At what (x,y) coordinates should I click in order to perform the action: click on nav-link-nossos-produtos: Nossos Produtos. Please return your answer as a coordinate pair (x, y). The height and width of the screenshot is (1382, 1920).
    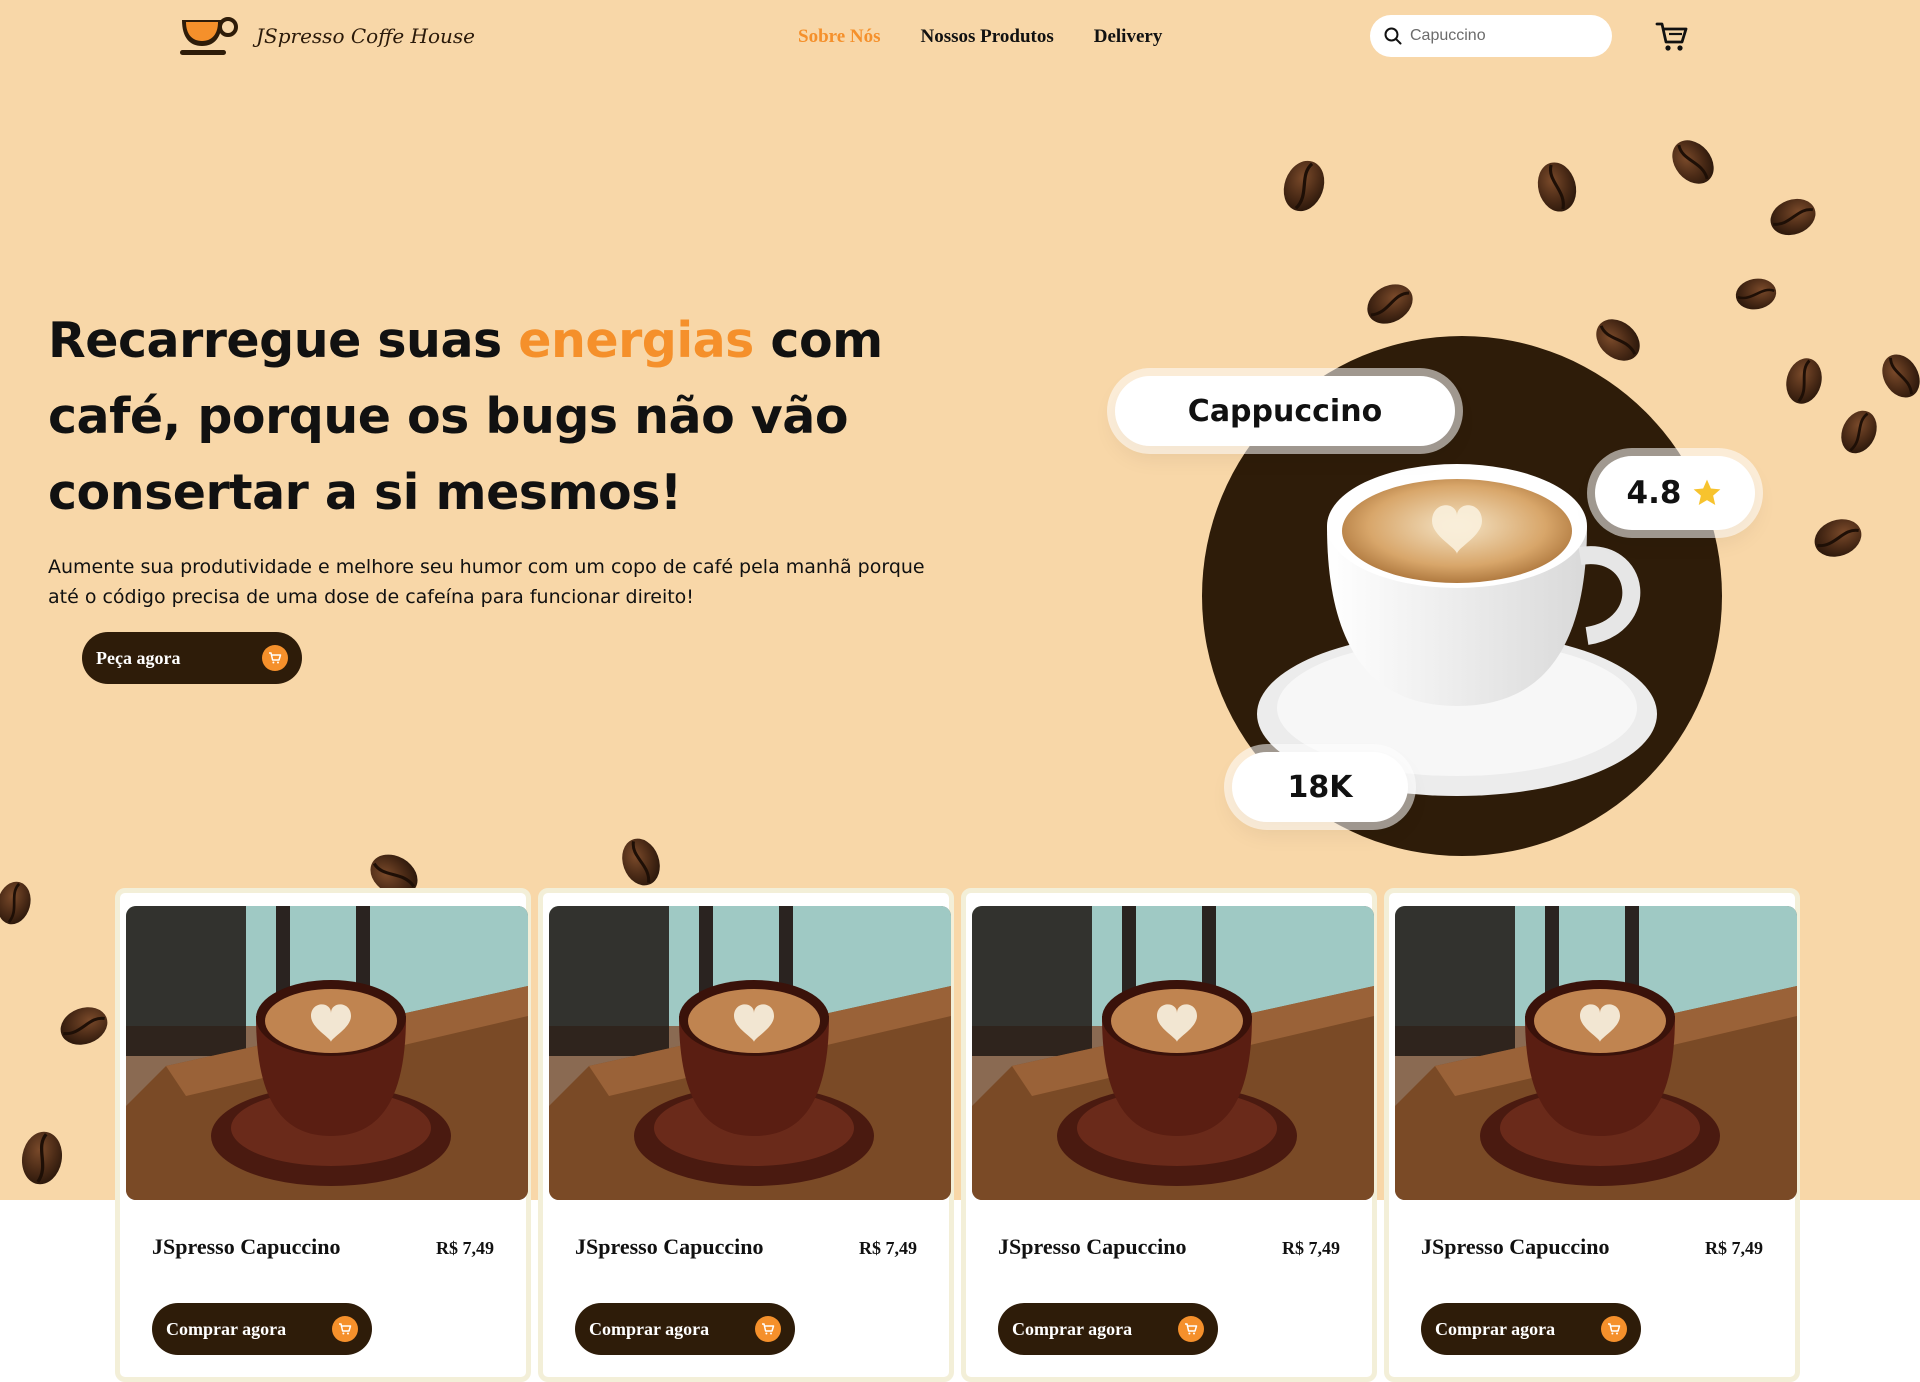
    Looking at the image, I should click on (987, 37).